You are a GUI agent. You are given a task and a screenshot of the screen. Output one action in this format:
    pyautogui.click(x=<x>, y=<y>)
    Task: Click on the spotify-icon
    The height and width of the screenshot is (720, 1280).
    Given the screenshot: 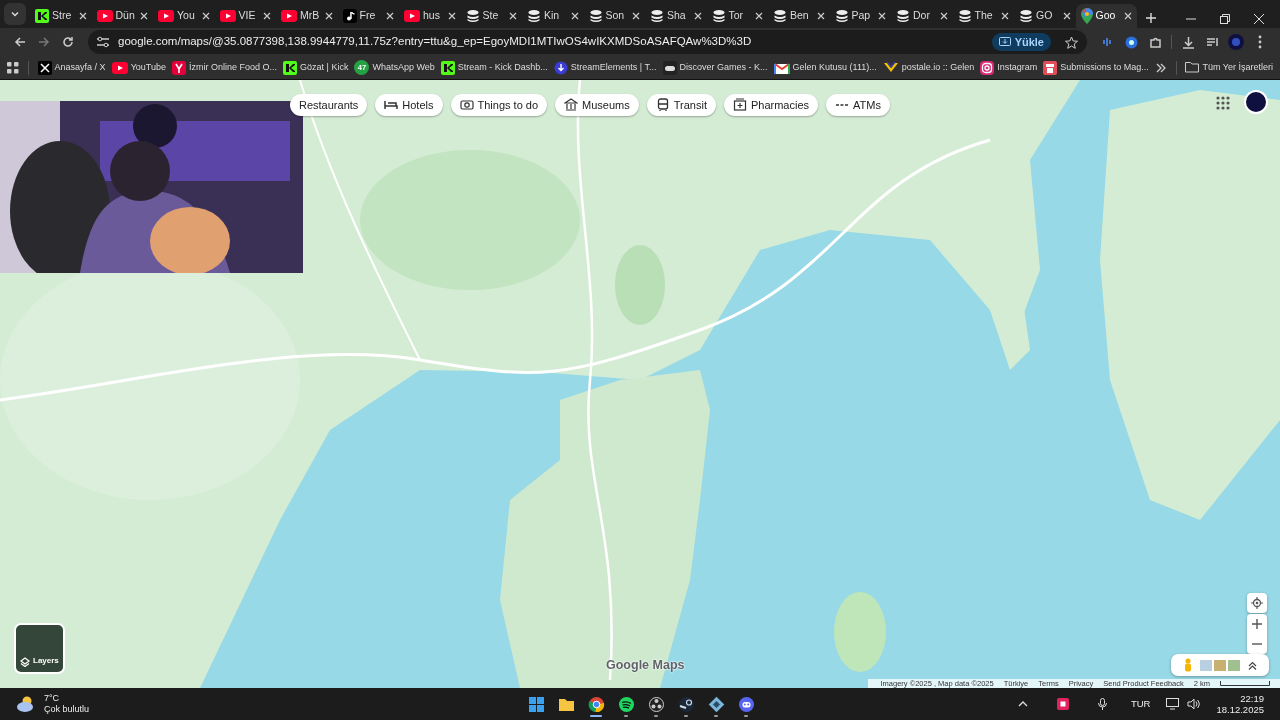 What is the action you would take?
    pyautogui.click(x=626, y=704)
    